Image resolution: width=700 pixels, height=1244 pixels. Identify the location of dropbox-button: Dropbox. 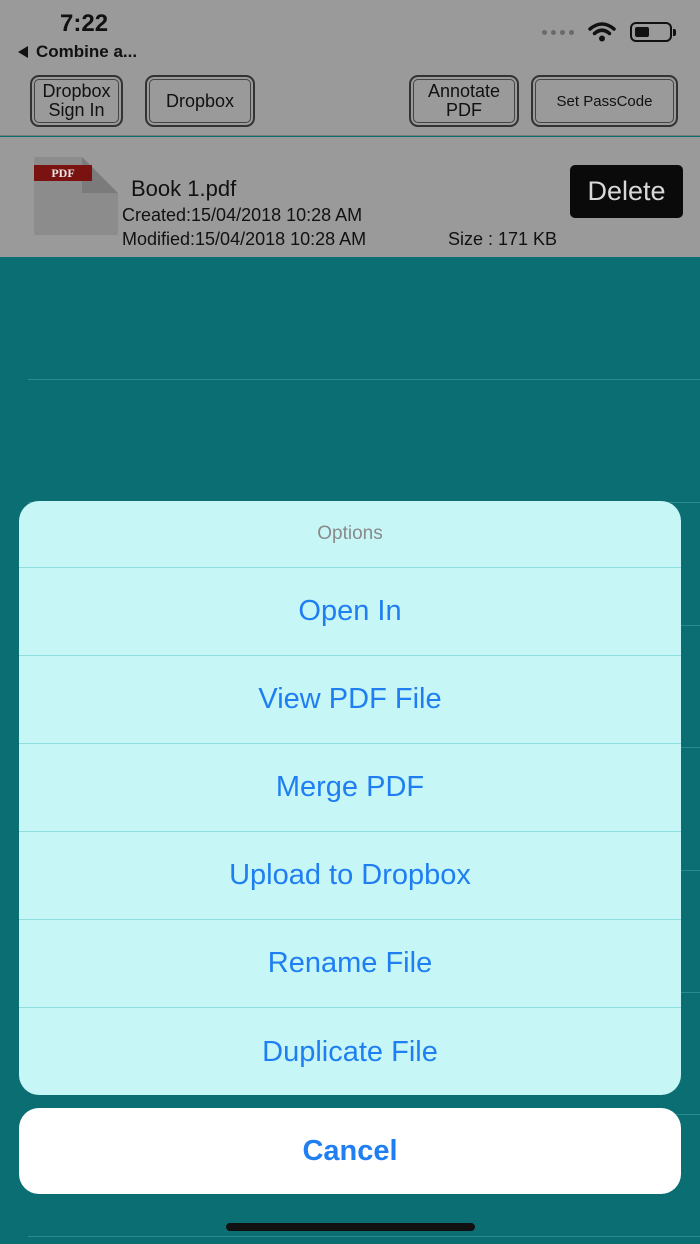
(200, 101).